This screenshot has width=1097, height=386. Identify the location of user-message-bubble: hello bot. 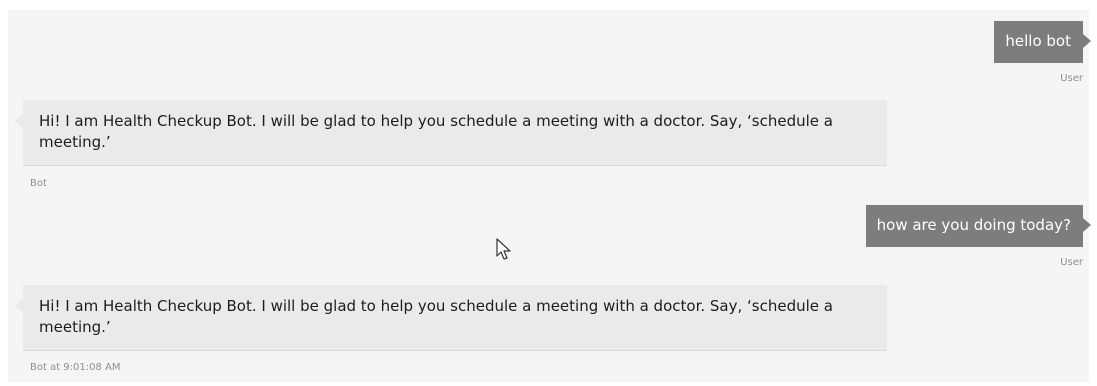
(1042, 42).